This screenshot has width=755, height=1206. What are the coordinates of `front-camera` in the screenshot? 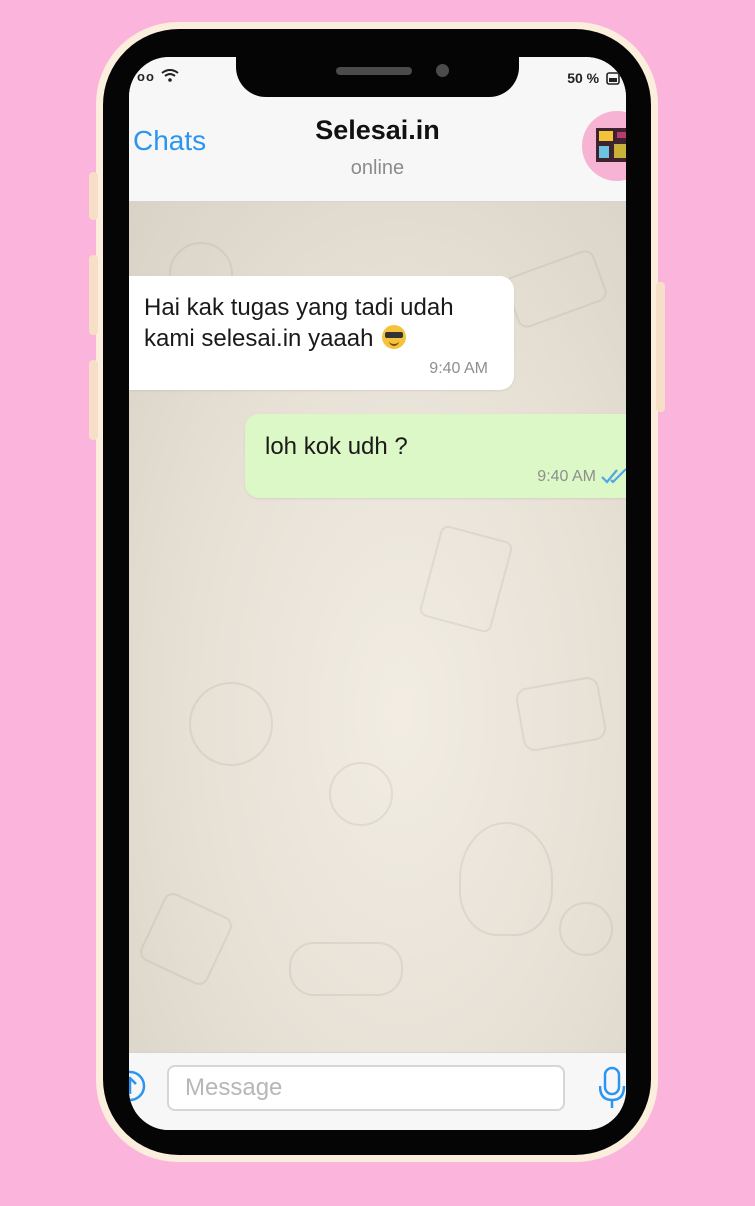 It's located at (442, 70).